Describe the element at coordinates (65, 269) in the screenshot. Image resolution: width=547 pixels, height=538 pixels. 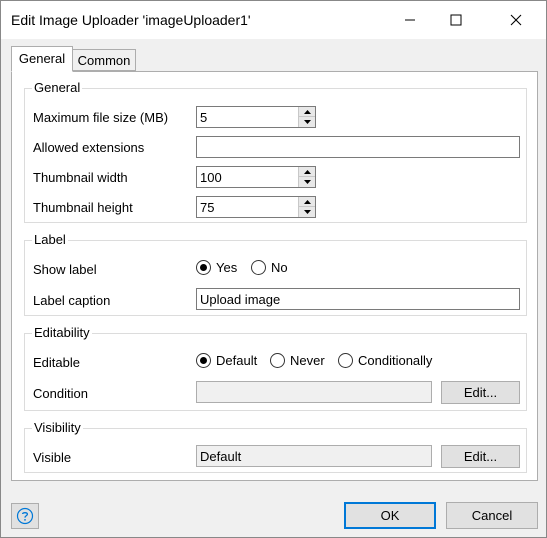
I see `show-label-label: Show label` at that location.